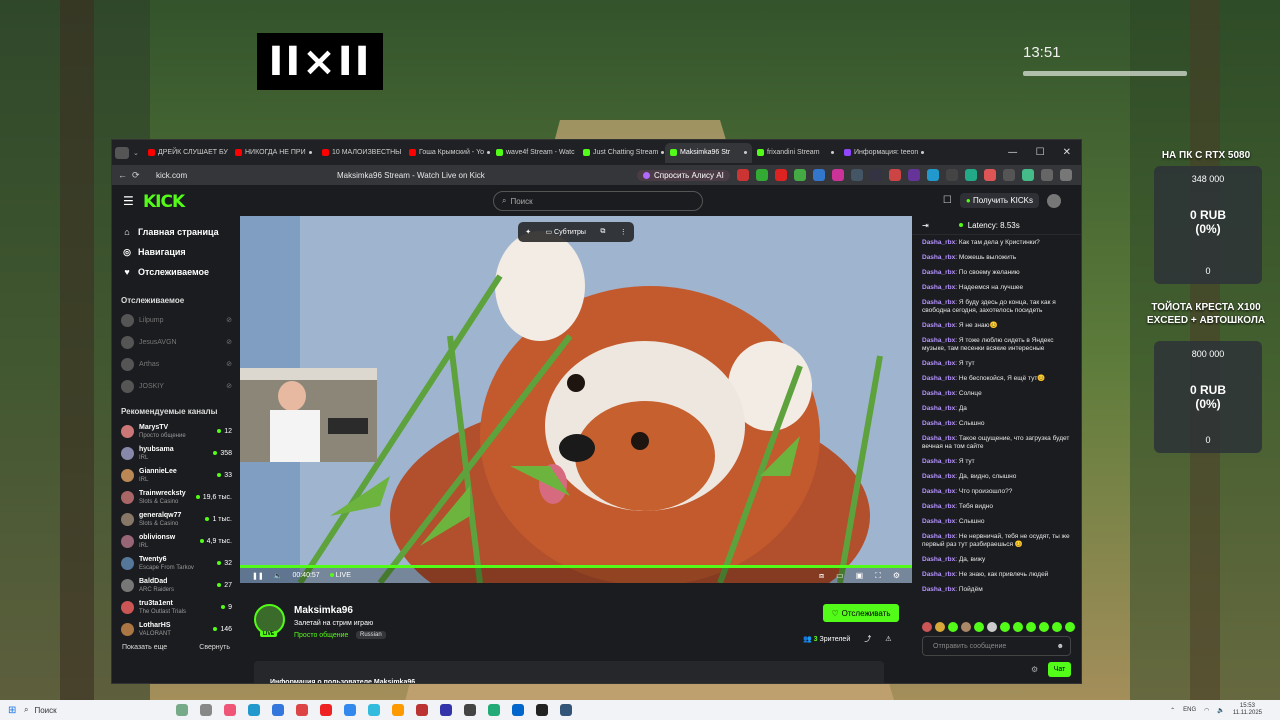 The height and width of the screenshot is (720, 1280). Describe the element at coordinates (1247, 710) in the screenshot. I see `taskbar-clock: 15:53 11.11.2025` at that location.